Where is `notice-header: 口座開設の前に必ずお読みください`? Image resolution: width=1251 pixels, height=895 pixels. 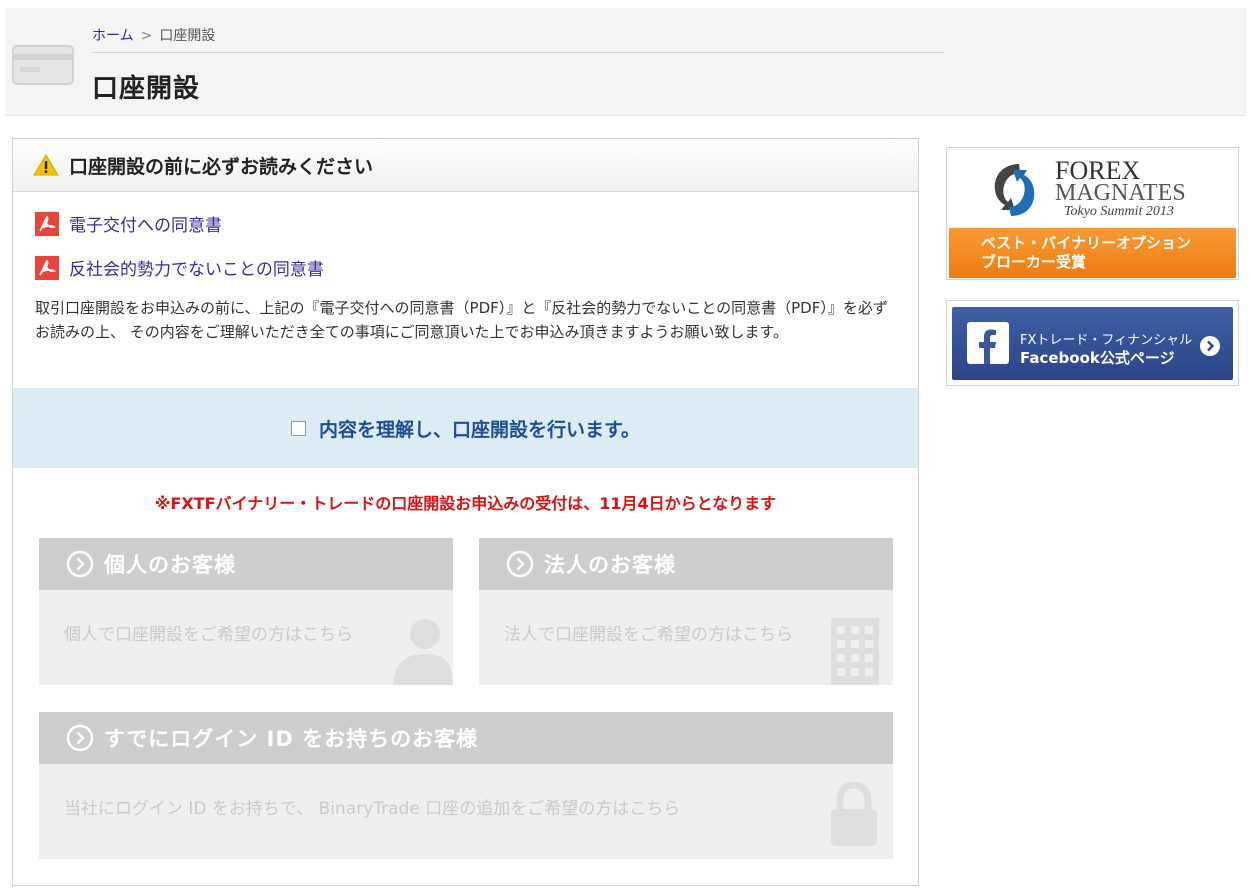 notice-header: 口座開設の前に必ずお読みください is located at coordinates (465, 165).